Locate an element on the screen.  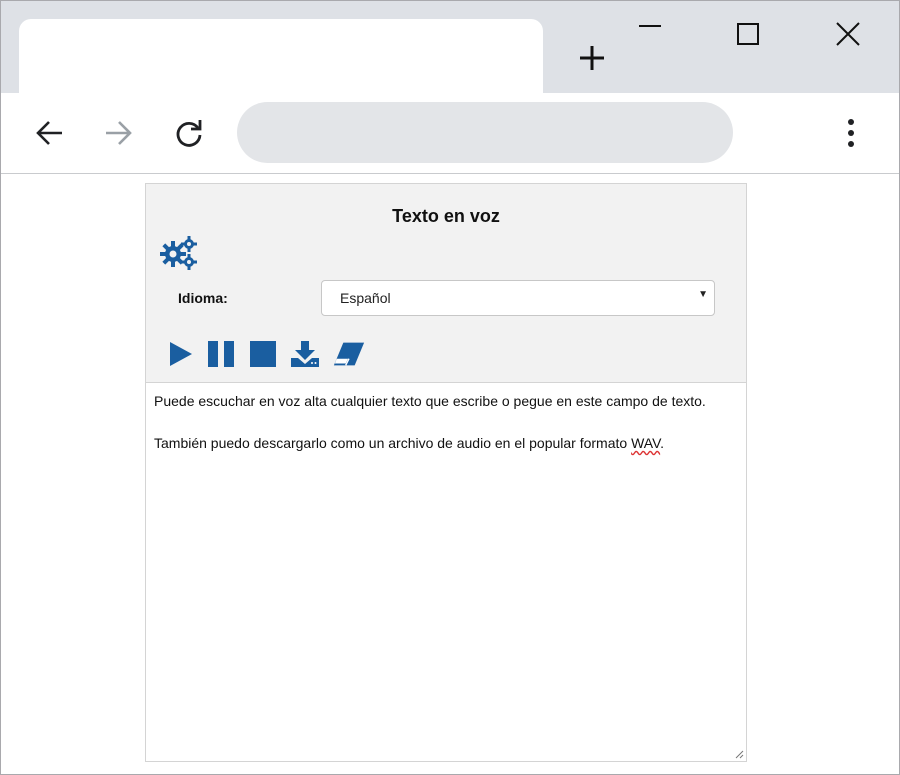
language-label: Idioma: is located at coordinates (203, 298).